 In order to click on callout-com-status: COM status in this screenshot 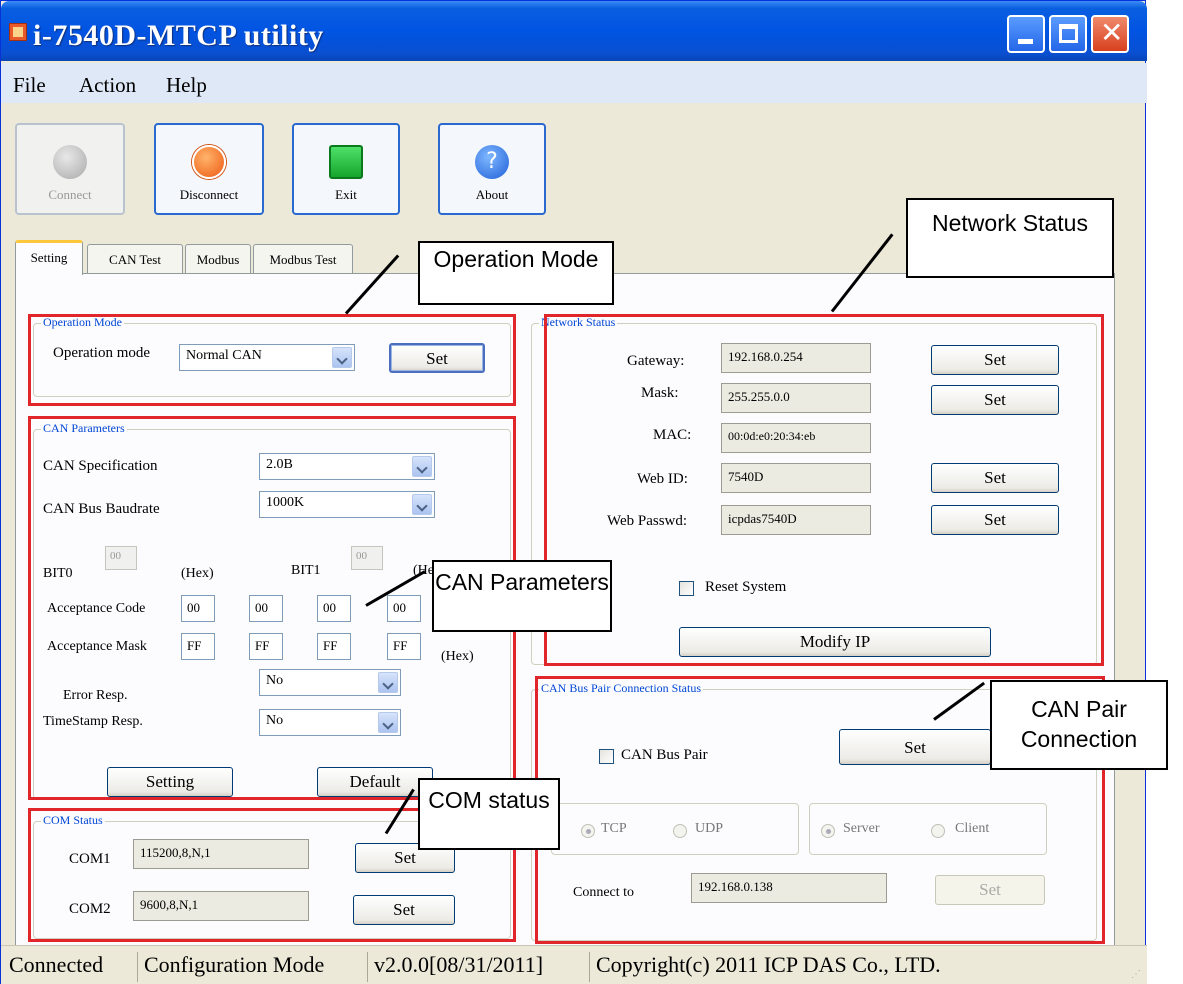, I will do `click(489, 814)`.